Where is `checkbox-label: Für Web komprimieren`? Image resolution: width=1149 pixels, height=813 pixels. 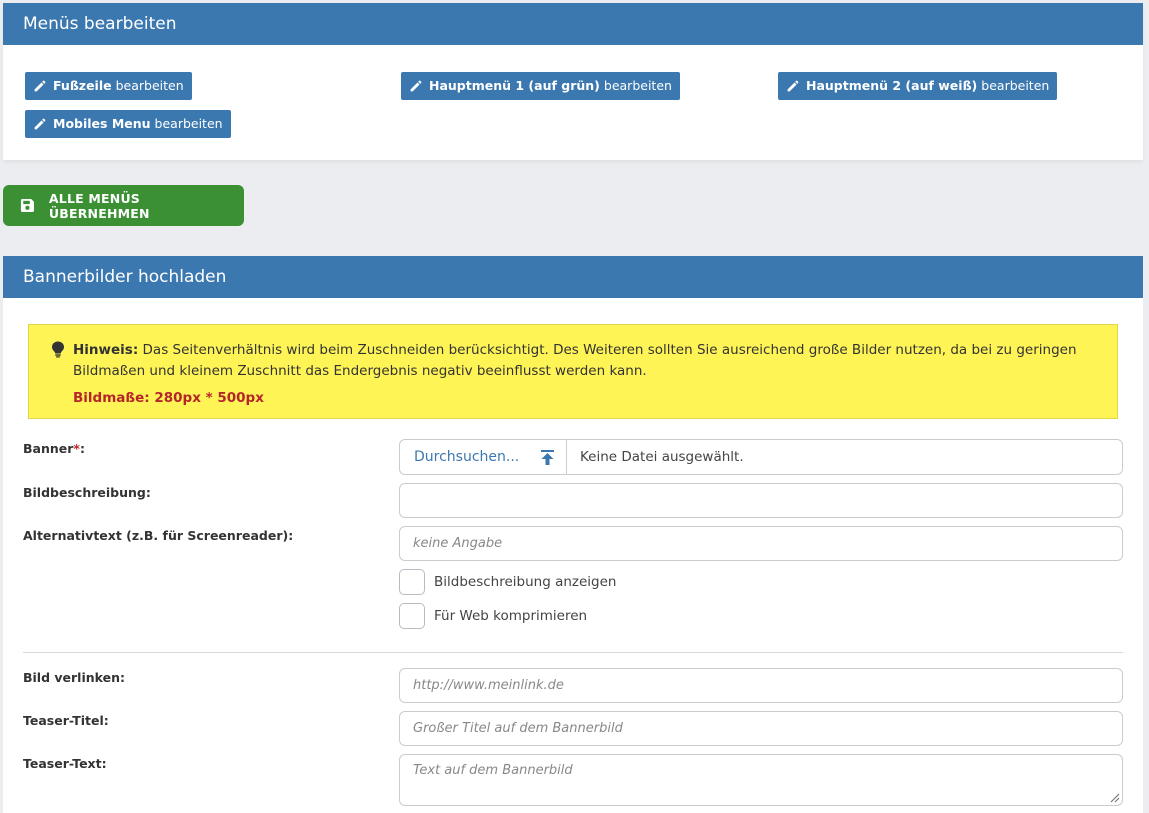
checkbox-label: Für Web komprimieren is located at coordinates (511, 616).